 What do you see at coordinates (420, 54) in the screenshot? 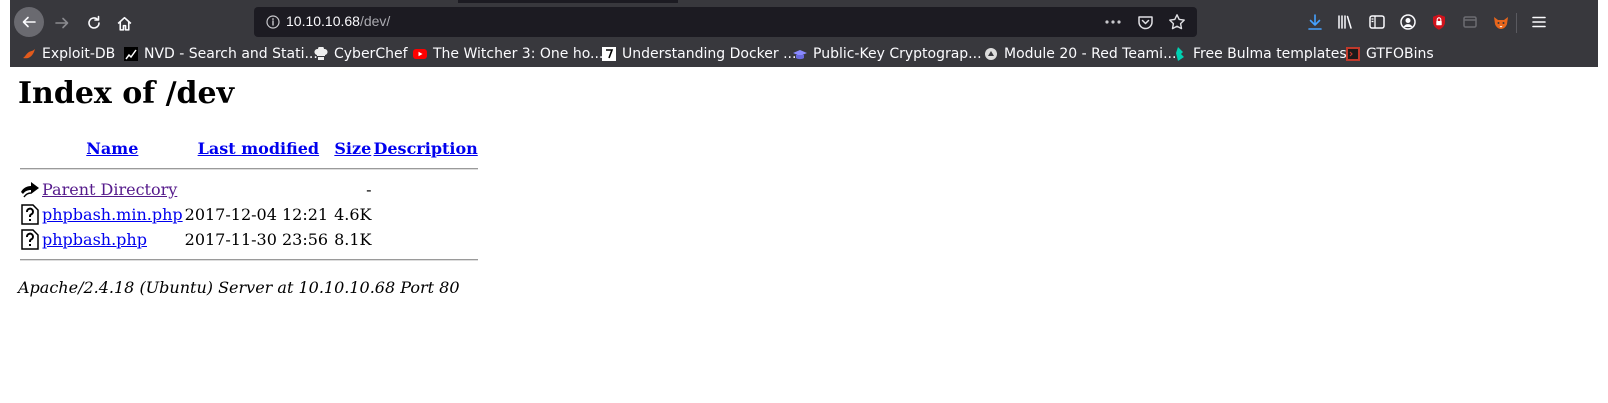
I see `youtube-icon` at bounding box center [420, 54].